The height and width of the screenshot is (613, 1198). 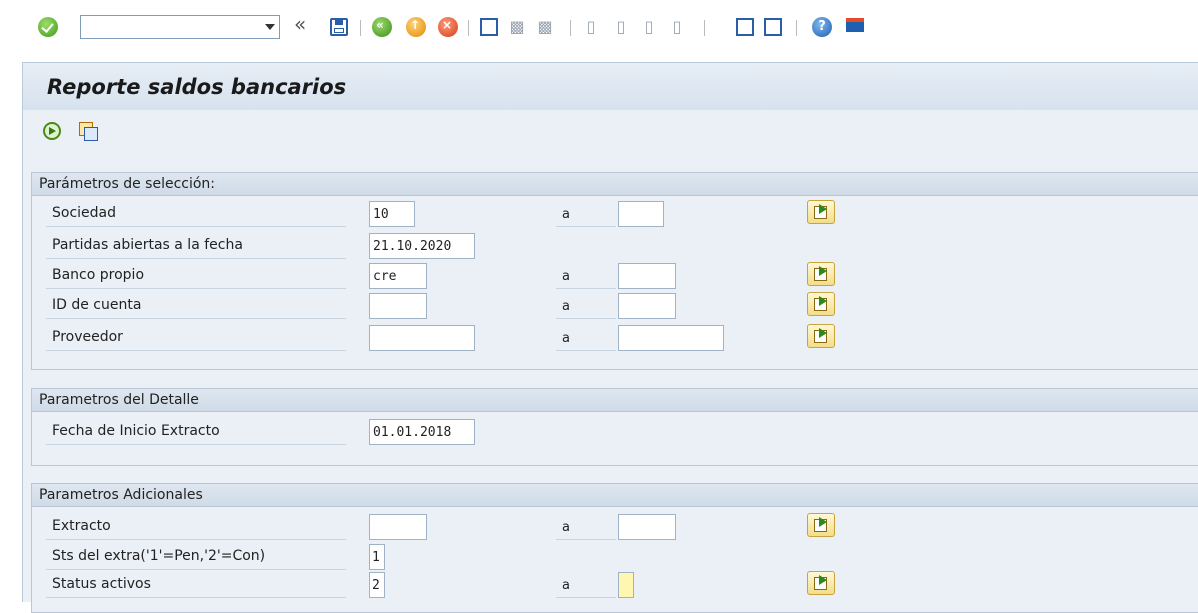 I want to click on row-partidas: Partidas abiertas a la fecha 21.10.2020, so click(x=615, y=246).